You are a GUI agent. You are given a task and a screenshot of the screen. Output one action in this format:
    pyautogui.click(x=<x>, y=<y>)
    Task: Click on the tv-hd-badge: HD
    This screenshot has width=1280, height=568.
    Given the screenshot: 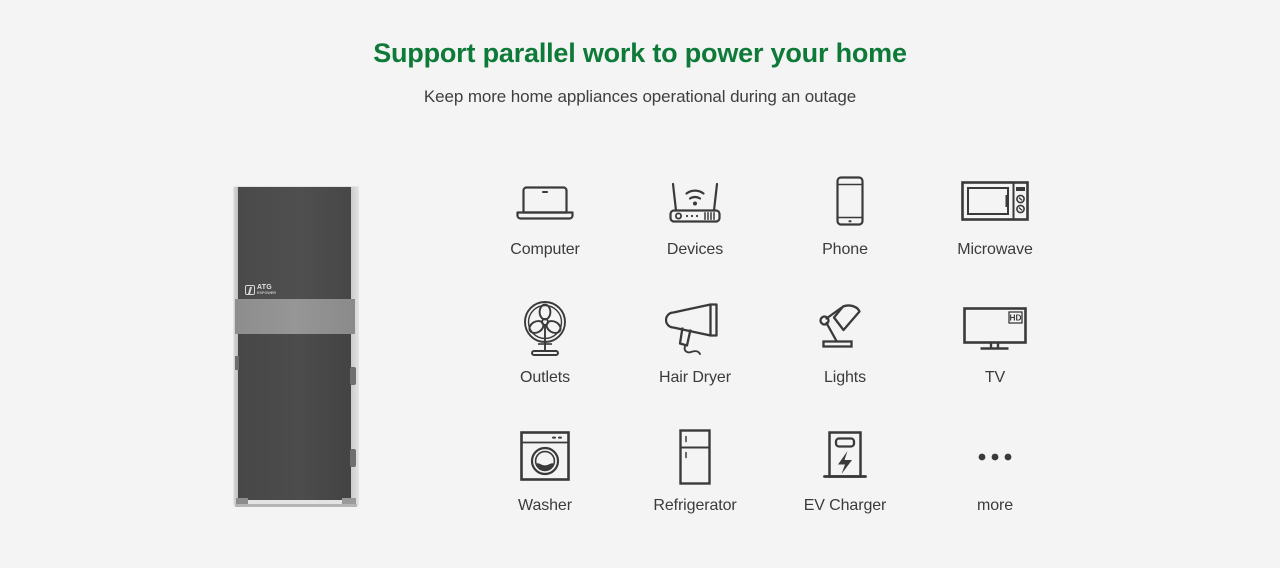 What is the action you would take?
    pyautogui.click(x=1015, y=318)
    